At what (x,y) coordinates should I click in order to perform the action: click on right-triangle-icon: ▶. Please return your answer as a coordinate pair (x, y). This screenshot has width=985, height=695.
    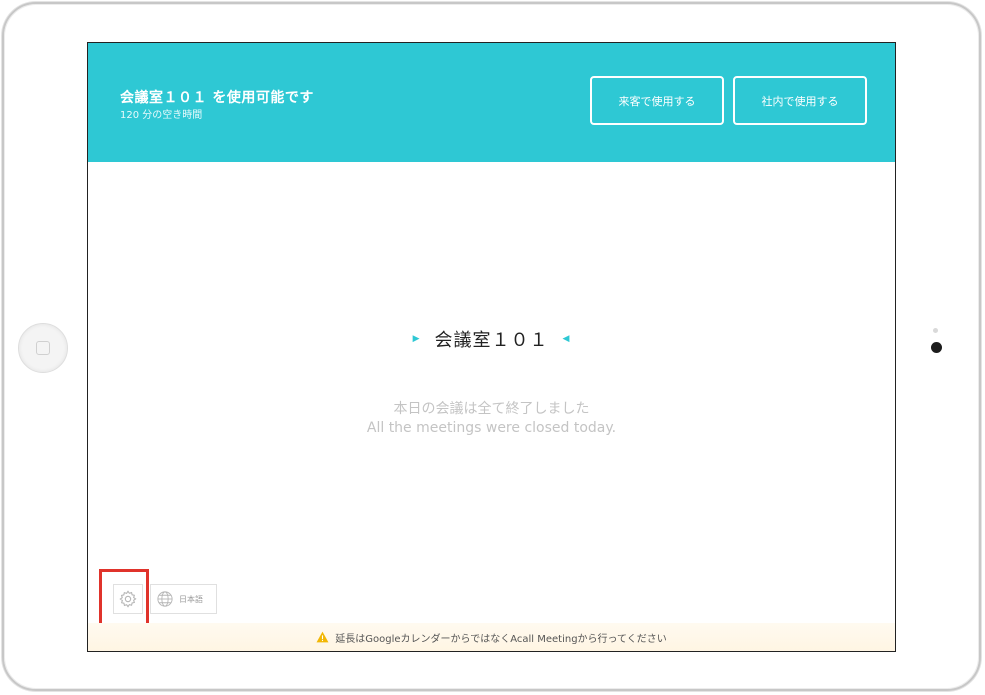
    Looking at the image, I should click on (416, 339).